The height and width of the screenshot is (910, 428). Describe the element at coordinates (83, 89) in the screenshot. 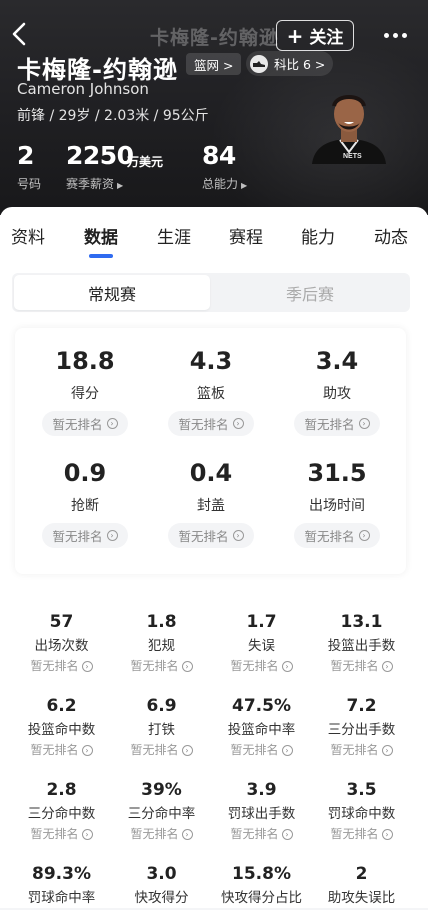

I see `player-name-en: Cameron Johnson` at that location.